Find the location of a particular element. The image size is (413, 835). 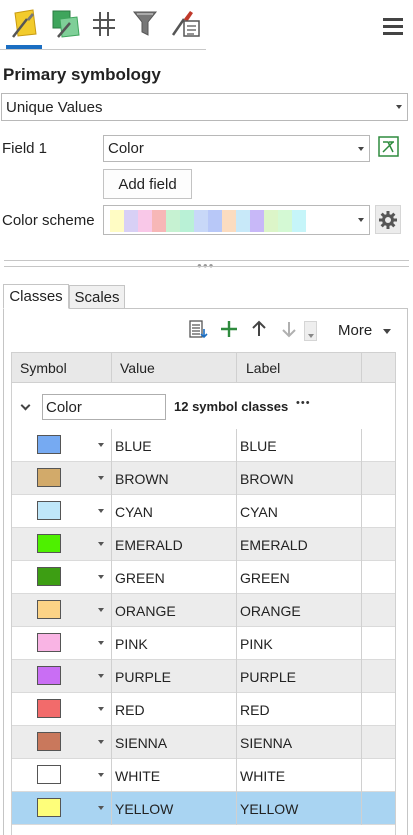

primary-symbology-tab-icon is located at coordinates (24, 23).